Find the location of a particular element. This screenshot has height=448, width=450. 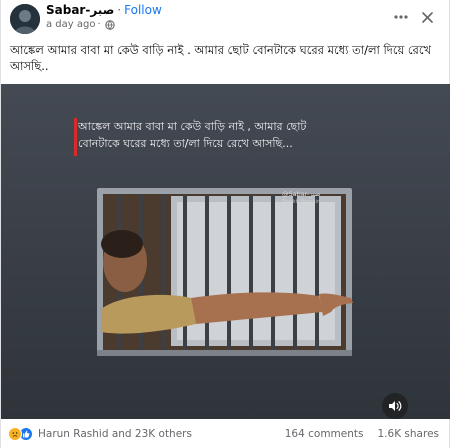

more-options-button is located at coordinates (401, 17).